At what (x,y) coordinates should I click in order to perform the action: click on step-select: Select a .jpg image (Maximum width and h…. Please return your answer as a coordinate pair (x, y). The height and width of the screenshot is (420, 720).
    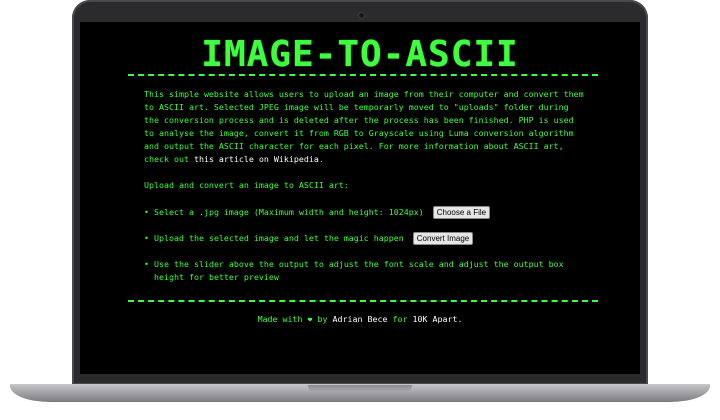
    Looking at the image, I should click on (364, 212).